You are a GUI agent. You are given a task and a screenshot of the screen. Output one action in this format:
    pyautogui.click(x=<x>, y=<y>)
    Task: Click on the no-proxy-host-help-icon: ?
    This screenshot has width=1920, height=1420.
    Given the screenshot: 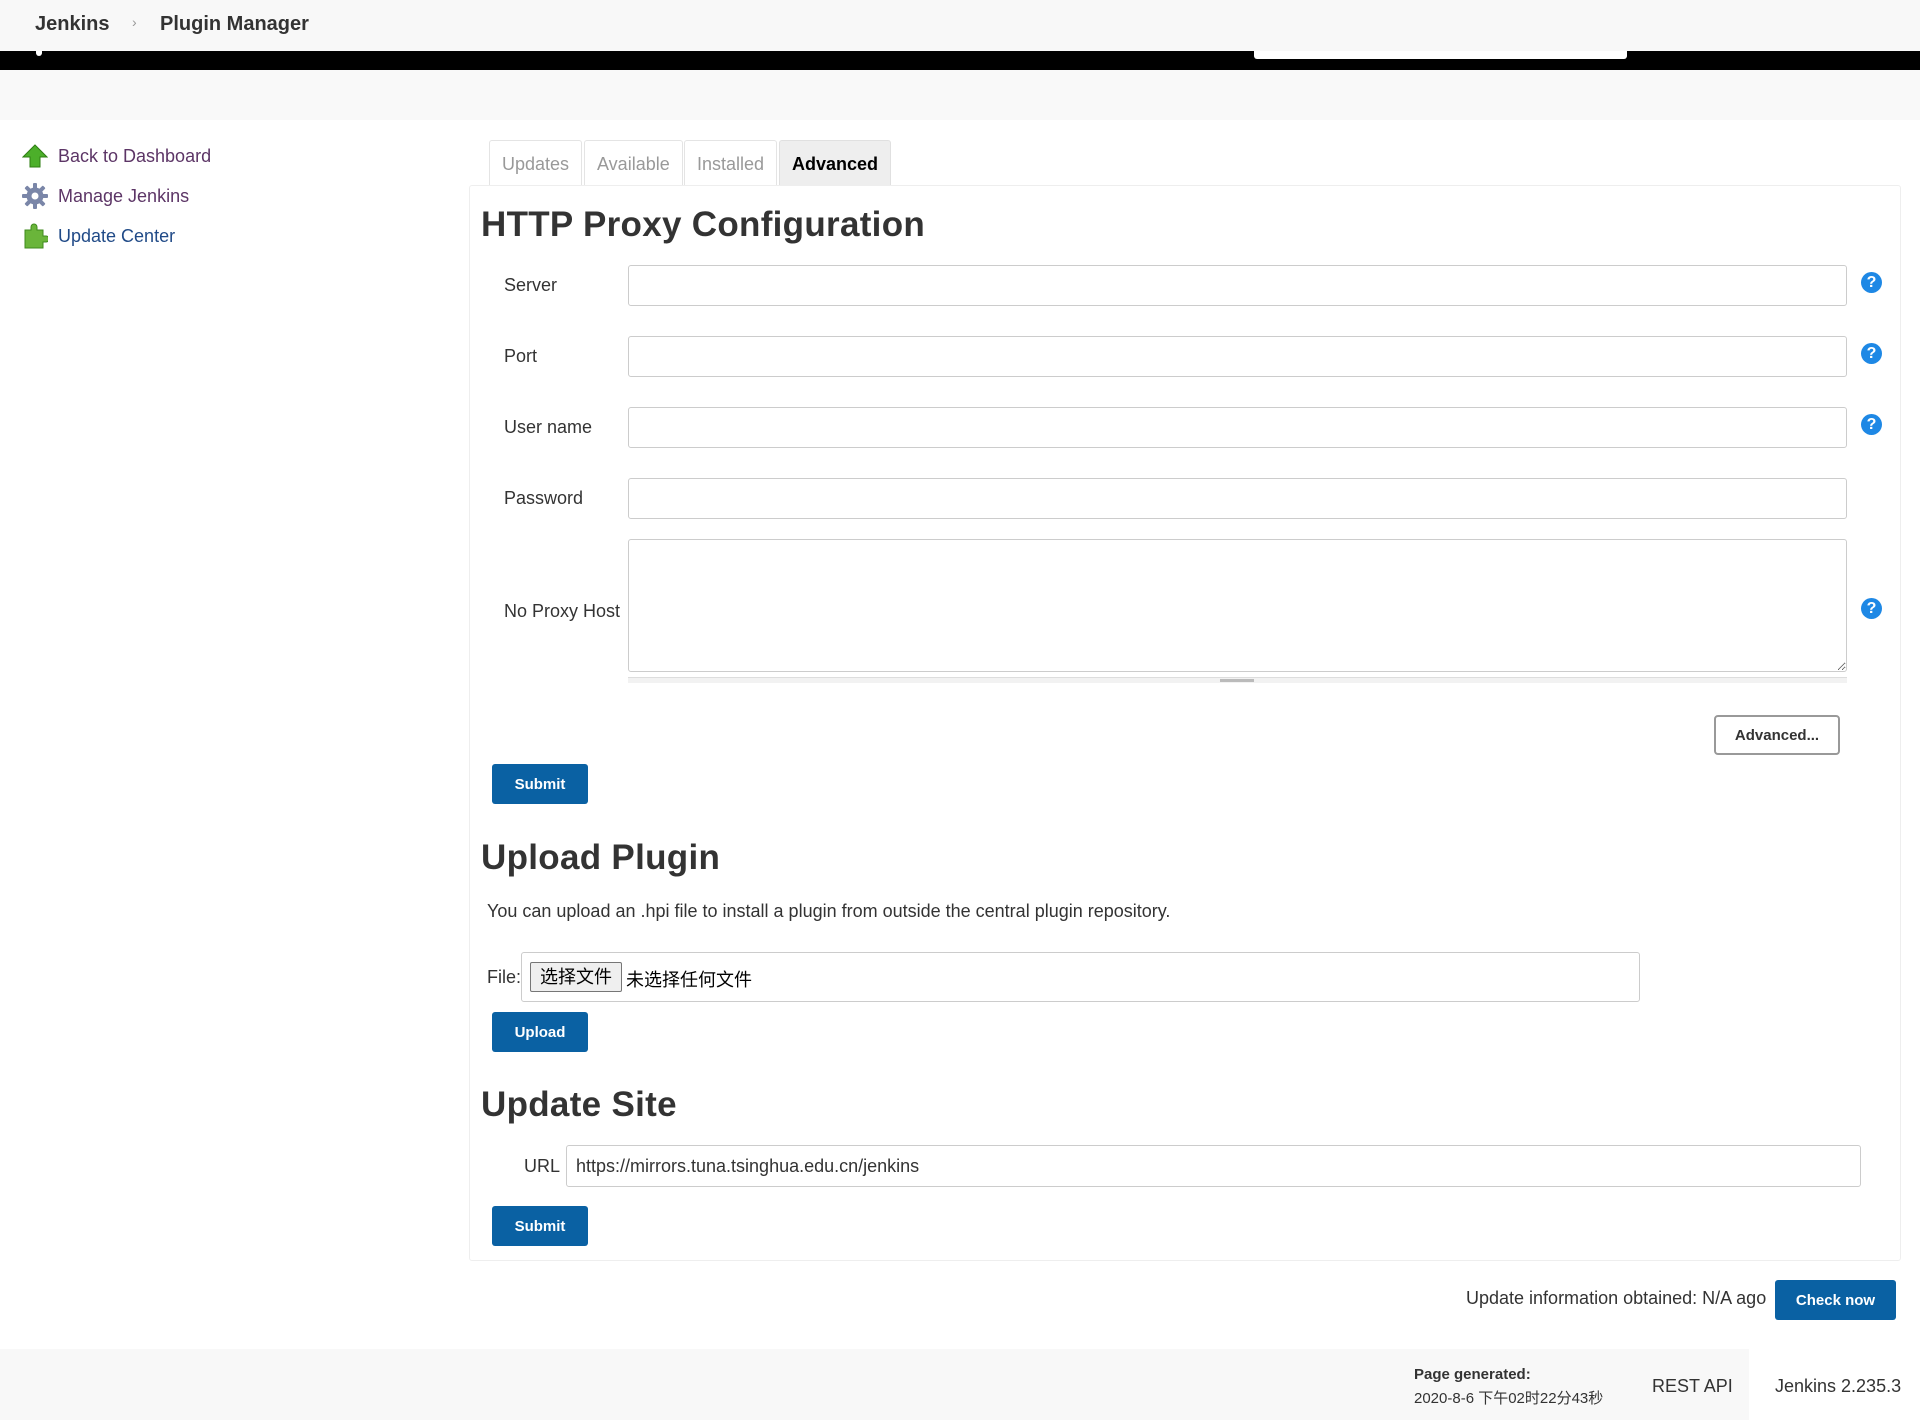 What is the action you would take?
    pyautogui.click(x=1871, y=608)
    